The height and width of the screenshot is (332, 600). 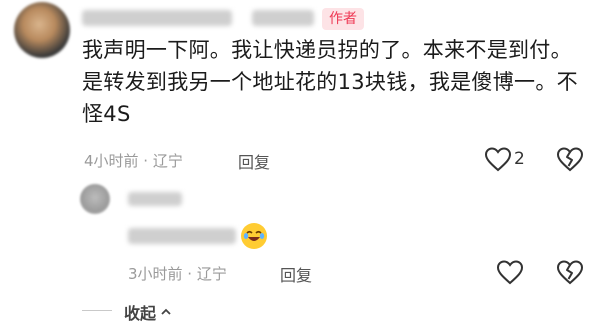 I want to click on reply-dislike-button, so click(x=570, y=272).